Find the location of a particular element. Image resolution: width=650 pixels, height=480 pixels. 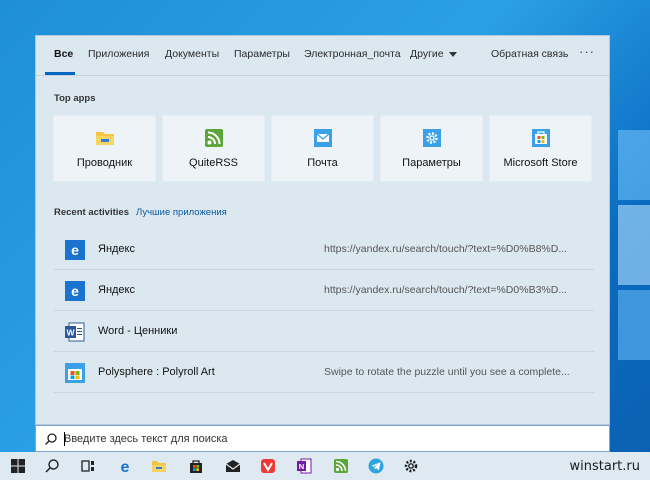

task-view-icon is located at coordinates (87, 466).